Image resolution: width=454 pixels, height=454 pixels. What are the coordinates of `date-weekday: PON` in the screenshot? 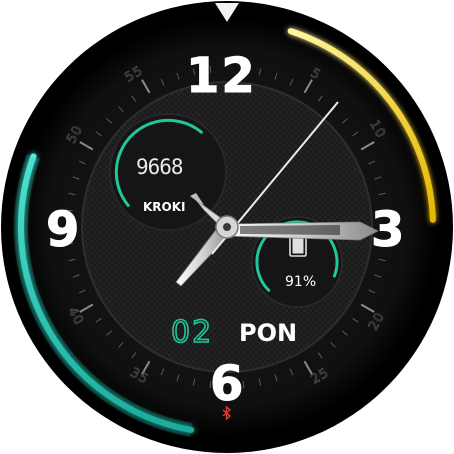 It's located at (268, 333).